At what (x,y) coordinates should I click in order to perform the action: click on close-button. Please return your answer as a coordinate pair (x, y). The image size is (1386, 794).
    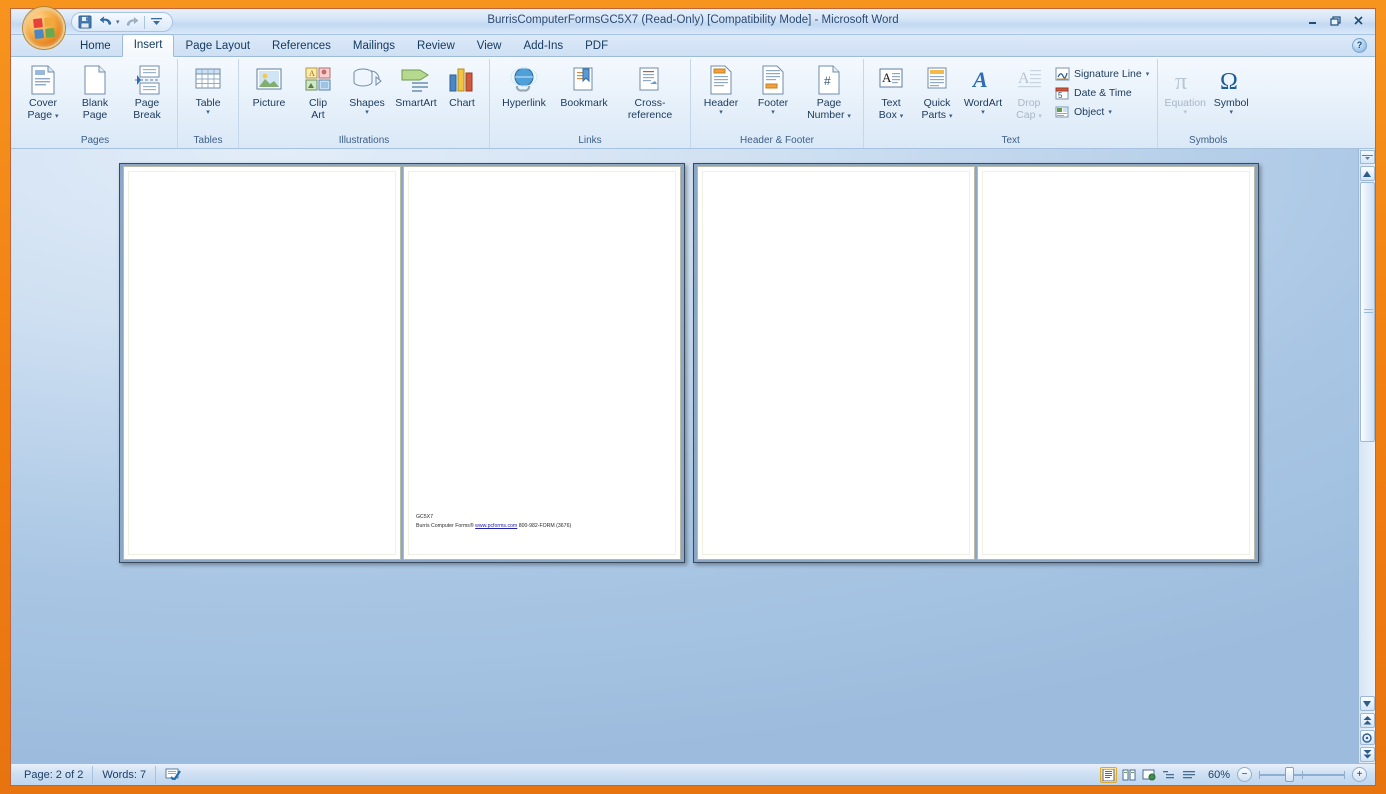
    Looking at the image, I should click on (1358, 20).